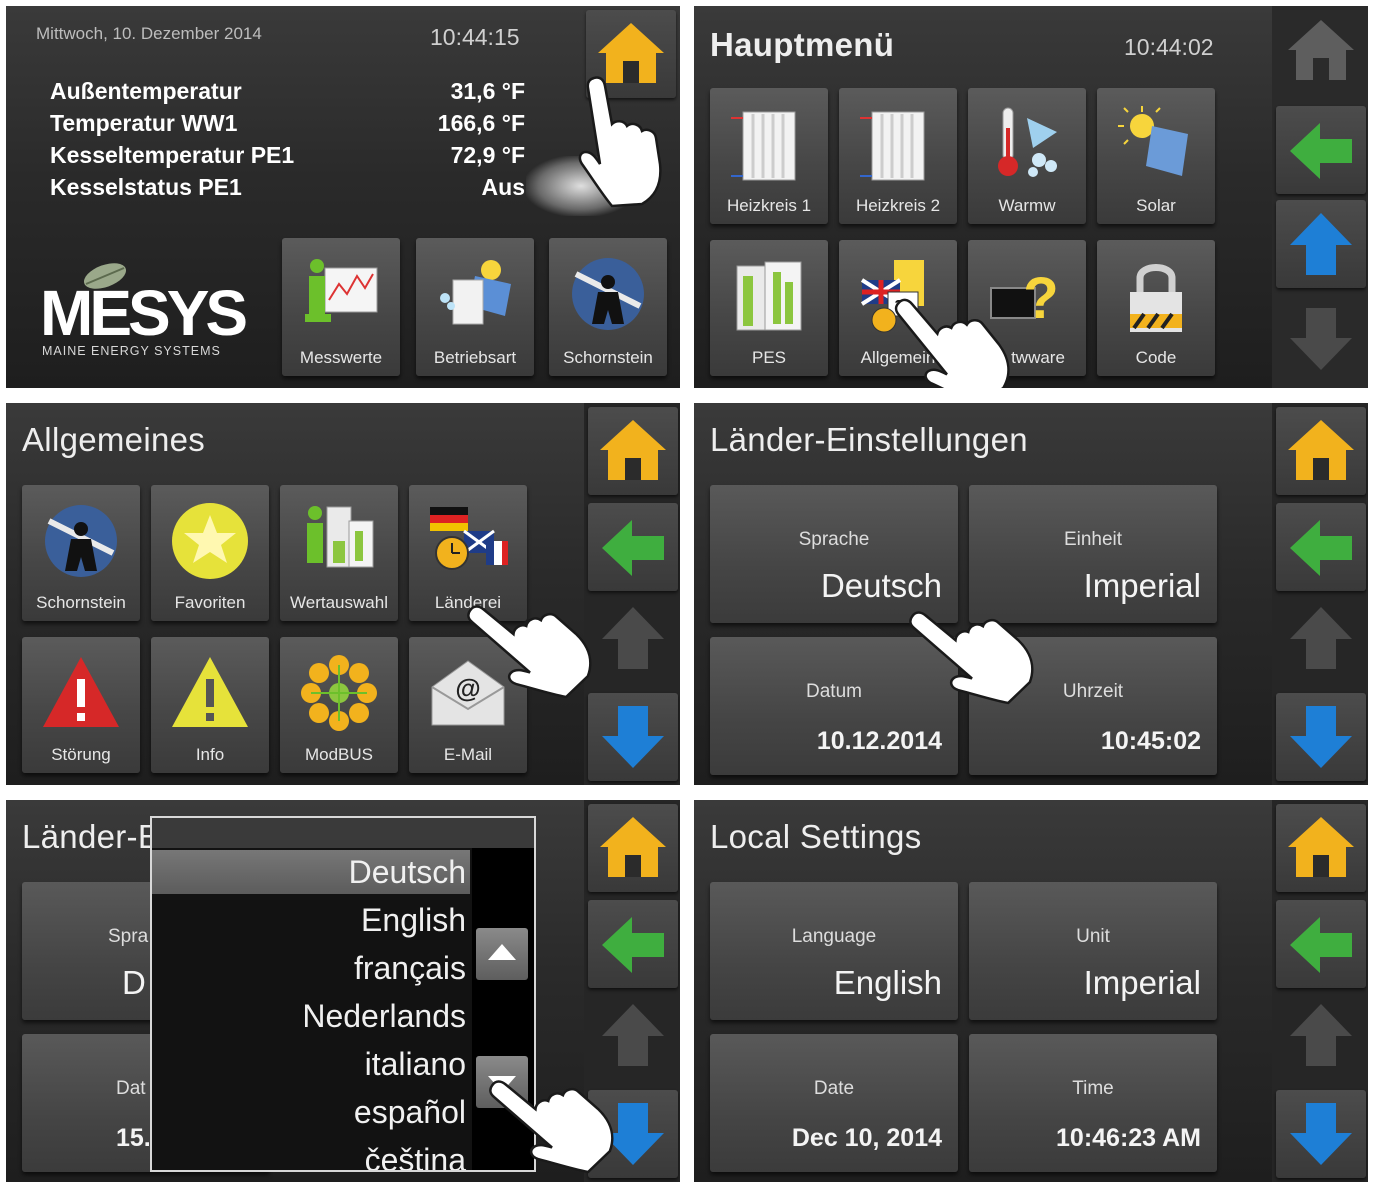  What do you see at coordinates (149, 33) in the screenshot?
I see `date-label: Mittwoch, 10. Dezember 2014` at bounding box center [149, 33].